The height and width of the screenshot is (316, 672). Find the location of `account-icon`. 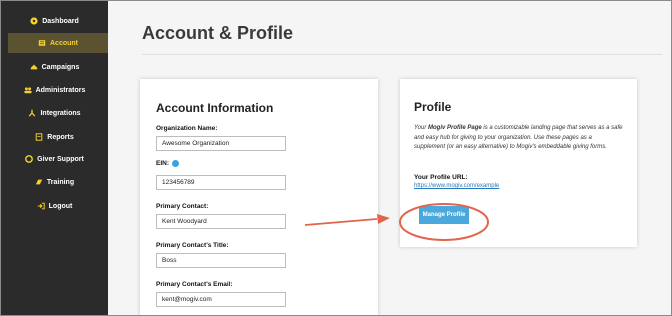

account-icon is located at coordinates (42, 43).